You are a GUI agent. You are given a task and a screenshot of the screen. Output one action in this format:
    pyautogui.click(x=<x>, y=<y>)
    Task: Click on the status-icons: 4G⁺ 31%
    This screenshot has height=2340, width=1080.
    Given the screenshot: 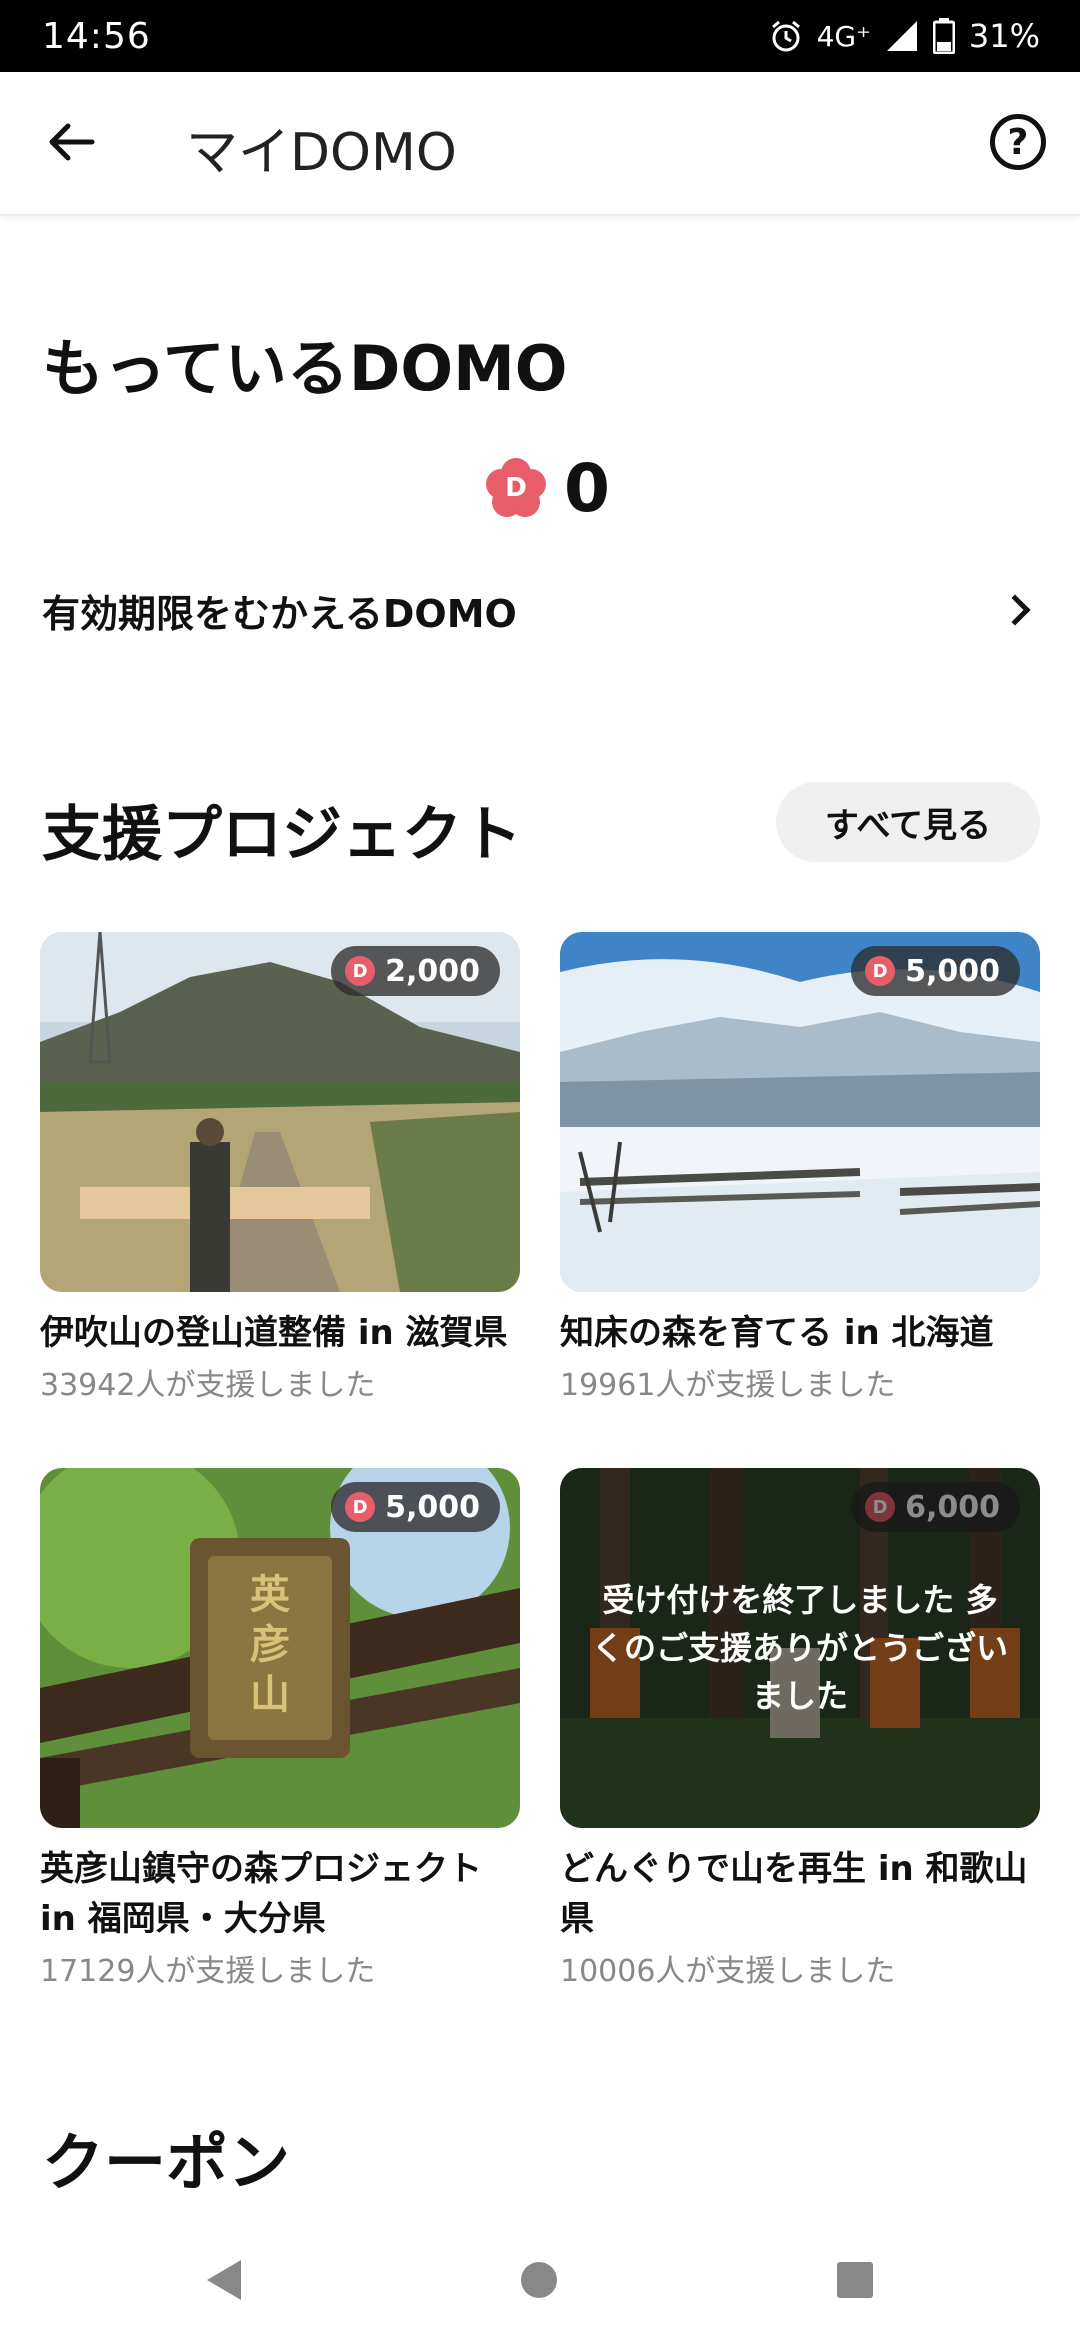 What is the action you would take?
    pyautogui.click(x=904, y=36)
    